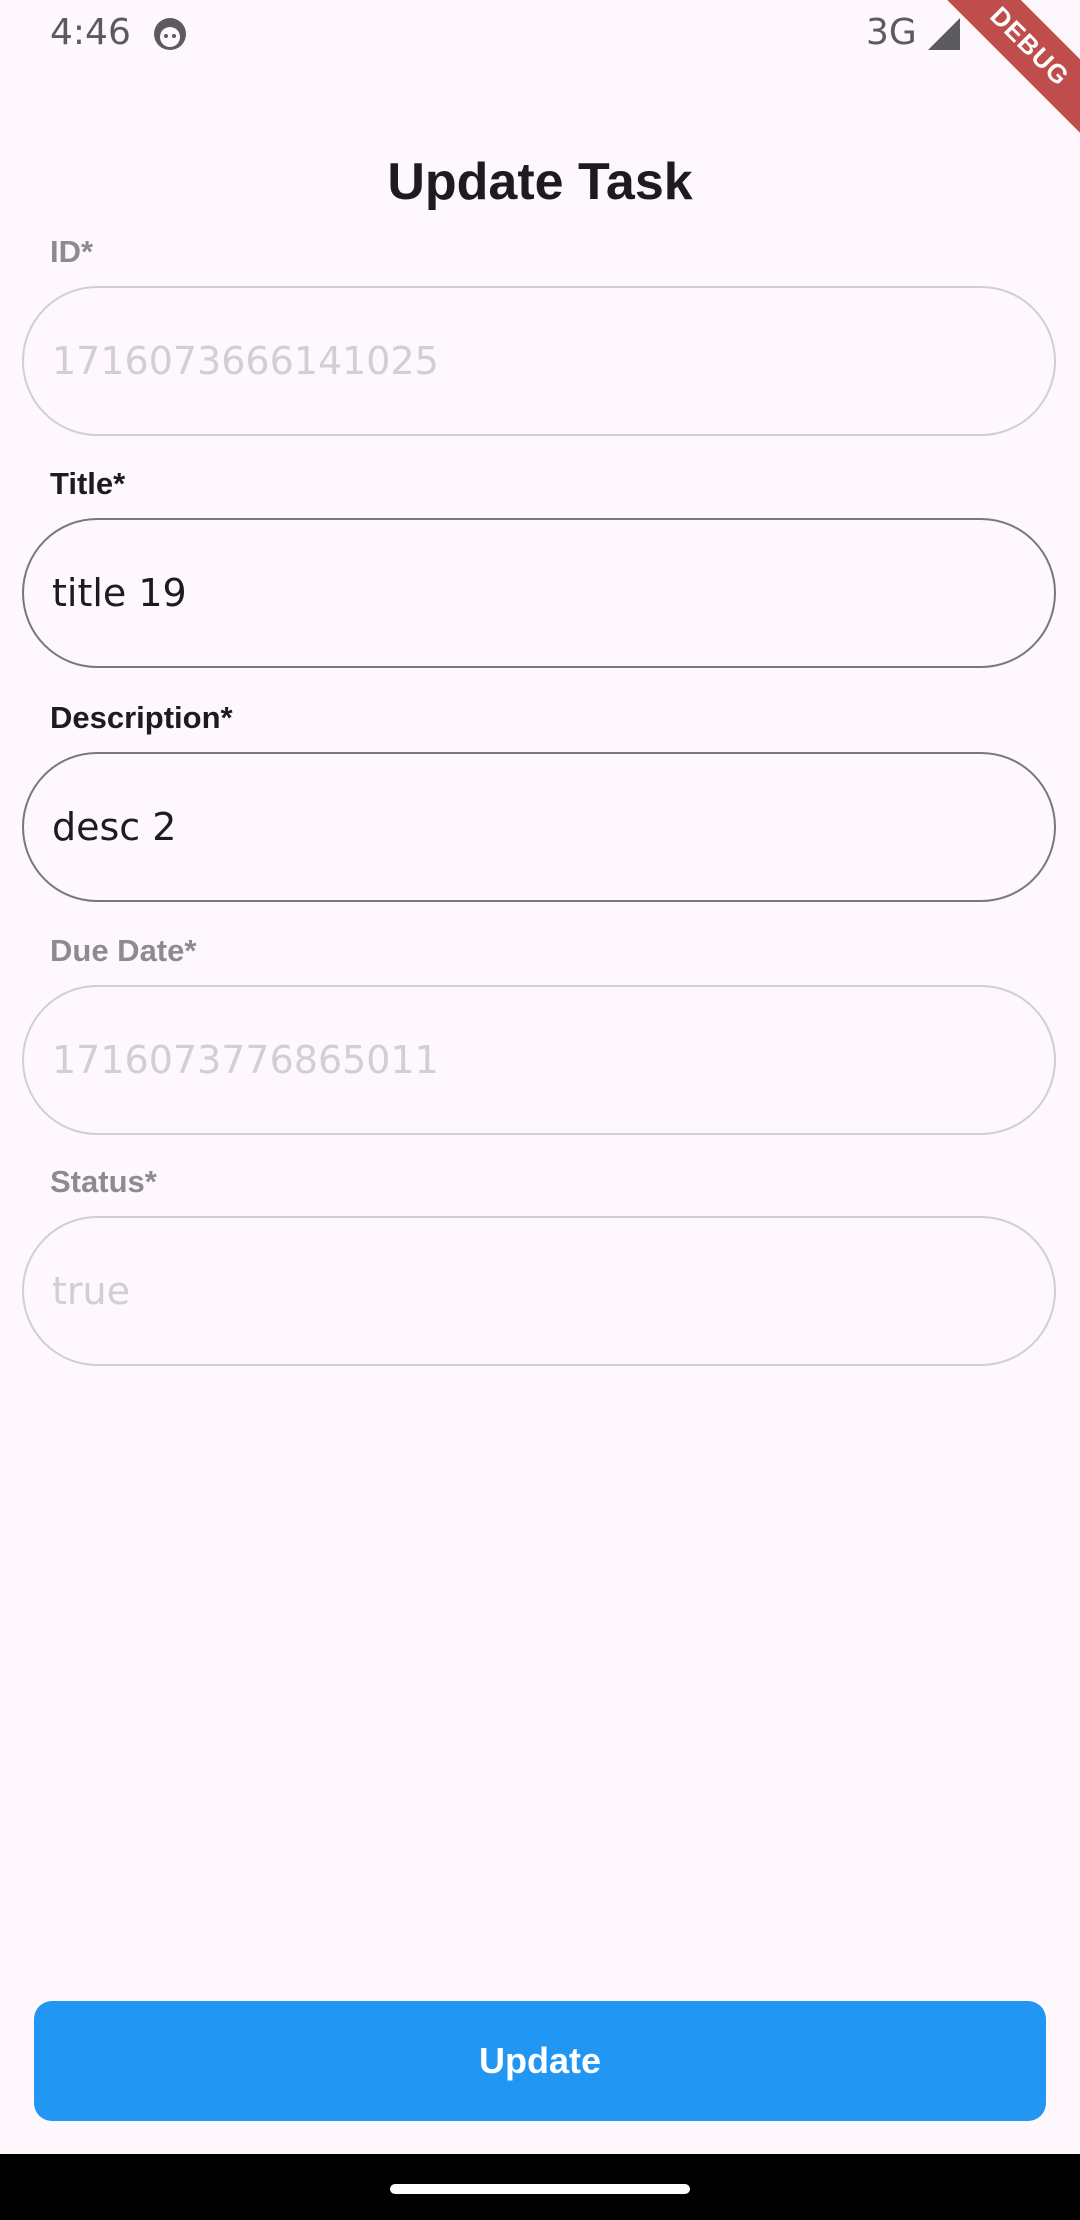 The image size is (1080, 2220). I want to click on description-field: desc 2, so click(539, 827).